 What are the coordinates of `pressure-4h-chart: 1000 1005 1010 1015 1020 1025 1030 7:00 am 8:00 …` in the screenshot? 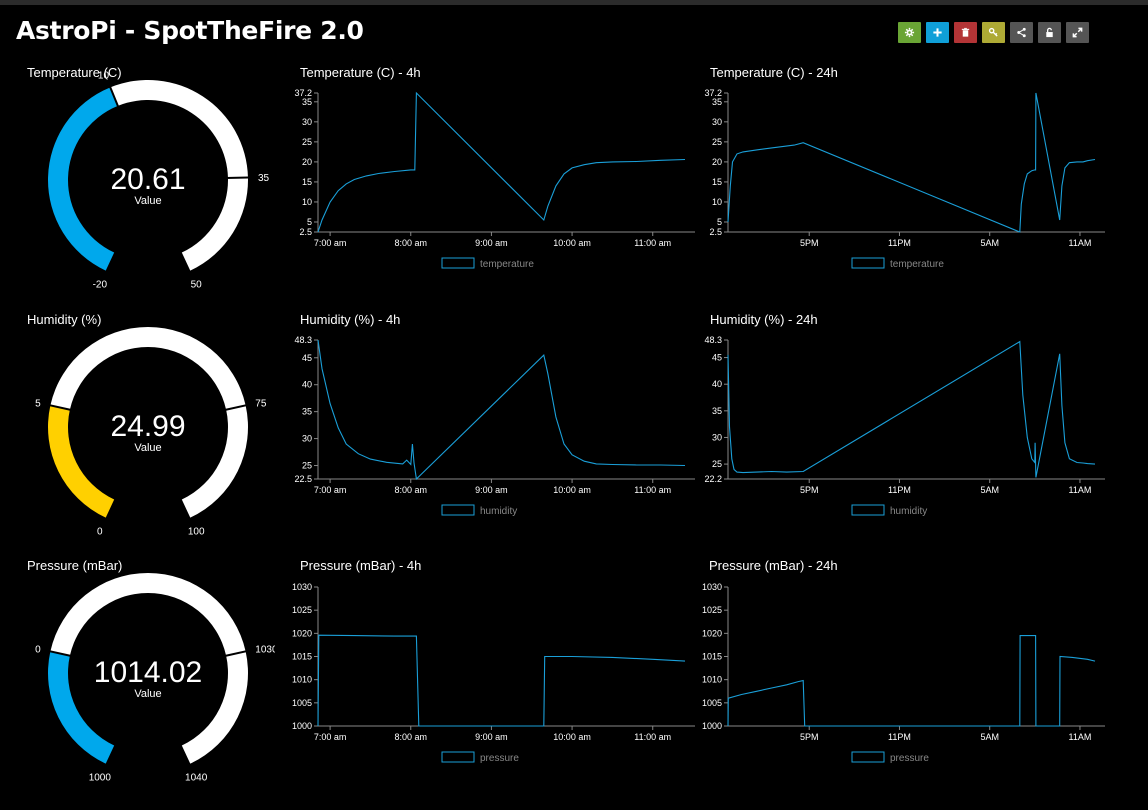 It's located at (493, 673).